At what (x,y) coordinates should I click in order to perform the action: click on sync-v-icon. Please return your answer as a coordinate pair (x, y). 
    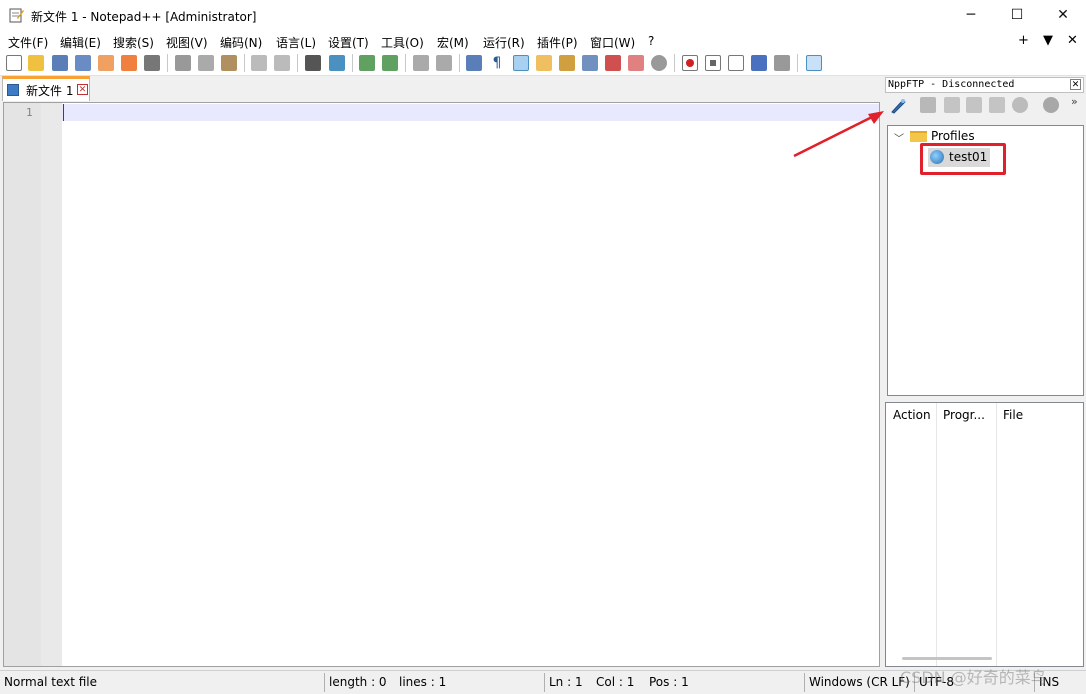
    Looking at the image, I should click on (421, 63).